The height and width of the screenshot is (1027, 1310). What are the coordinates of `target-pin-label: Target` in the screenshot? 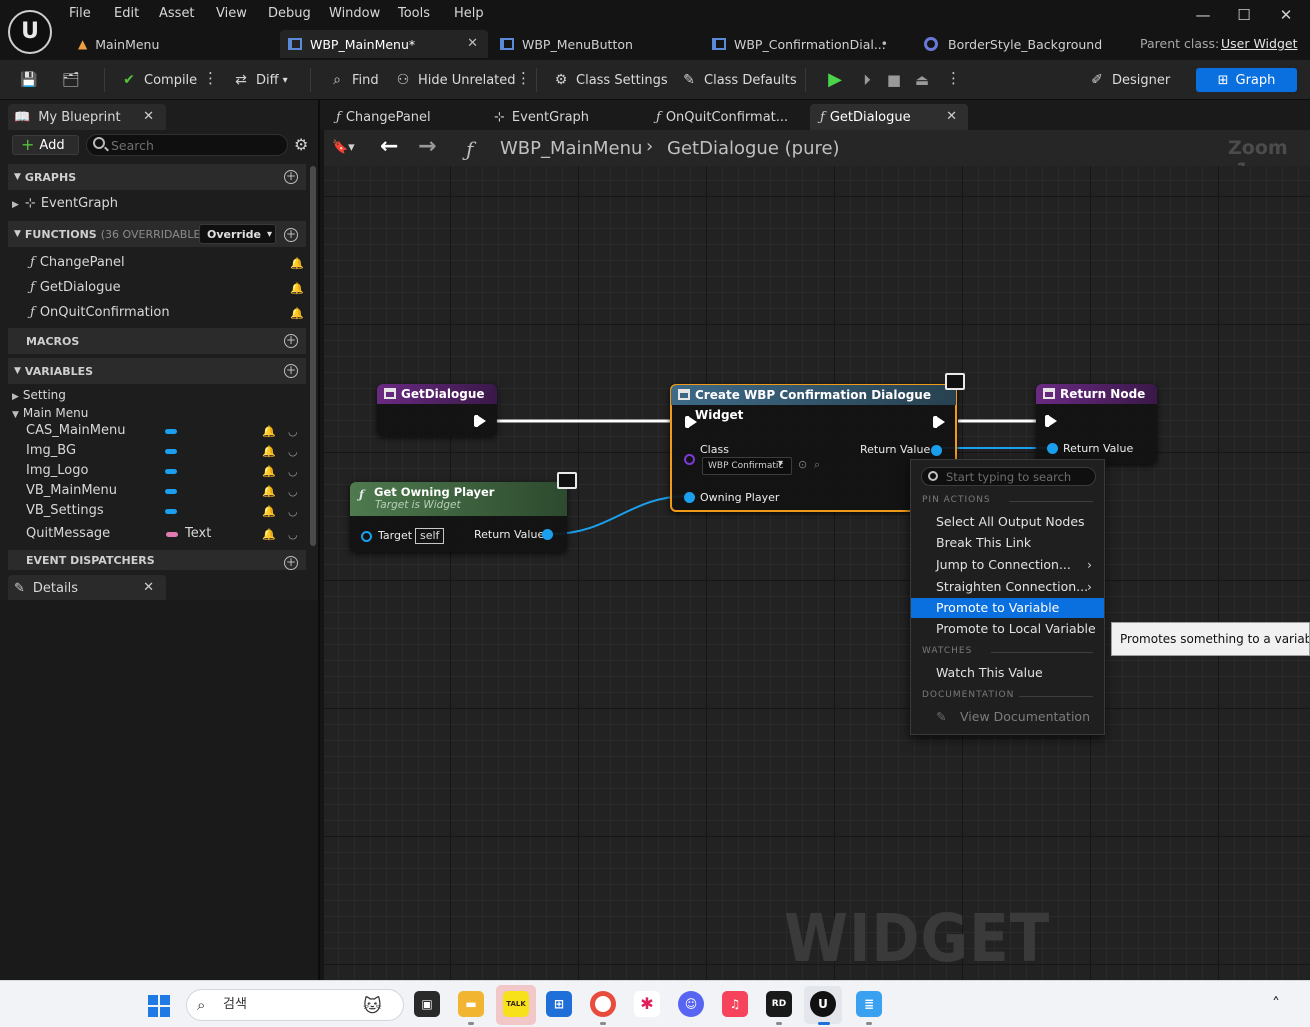 It's located at (395, 535).